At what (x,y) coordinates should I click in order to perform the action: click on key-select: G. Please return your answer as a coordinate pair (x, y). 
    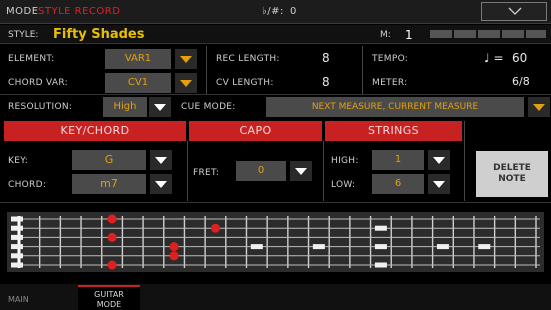
    Looking at the image, I should click on (109, 160).